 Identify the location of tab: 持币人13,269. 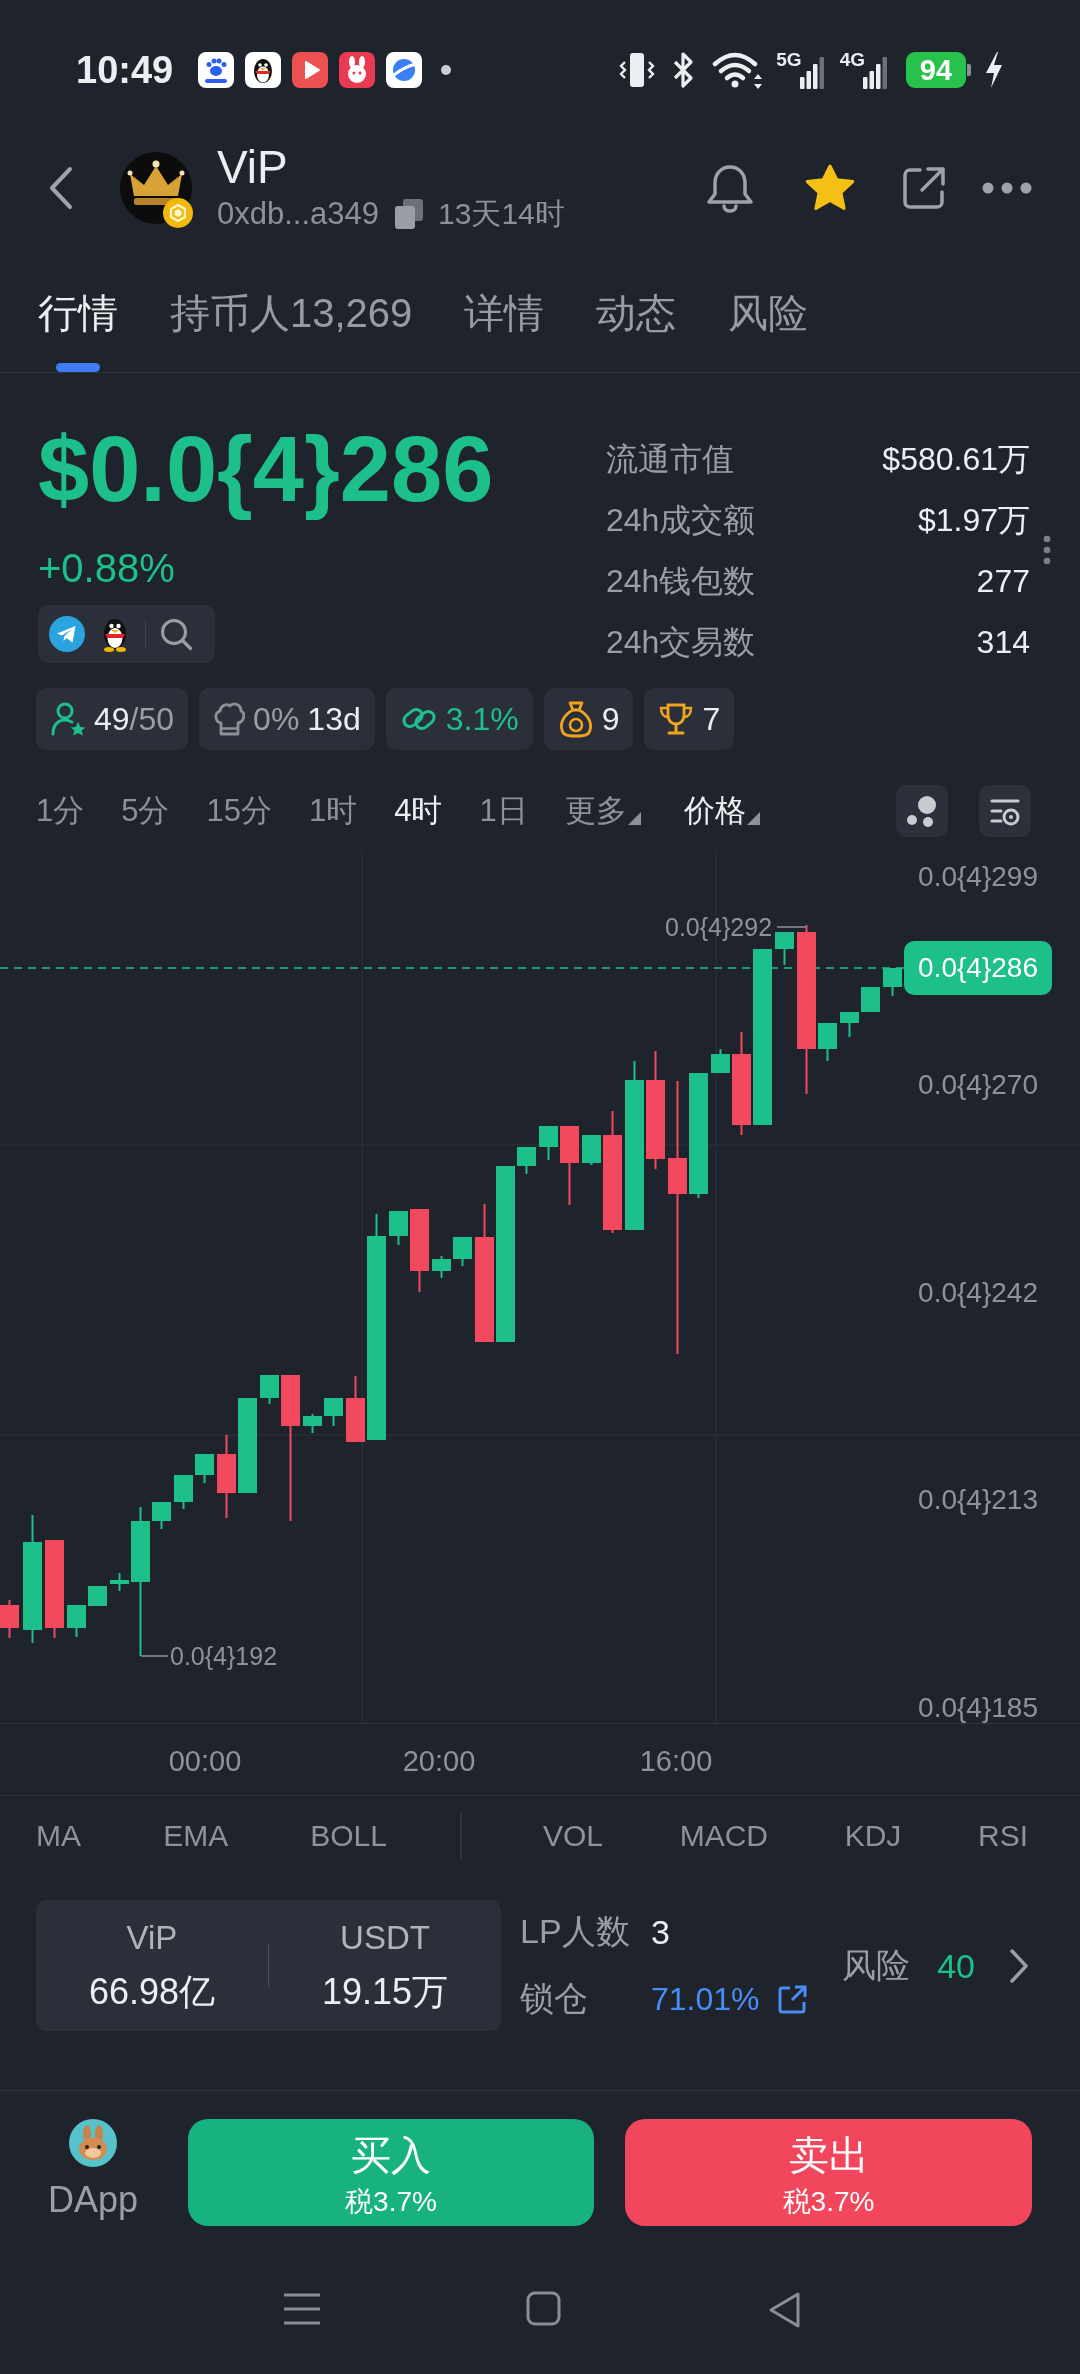
(291, 330).